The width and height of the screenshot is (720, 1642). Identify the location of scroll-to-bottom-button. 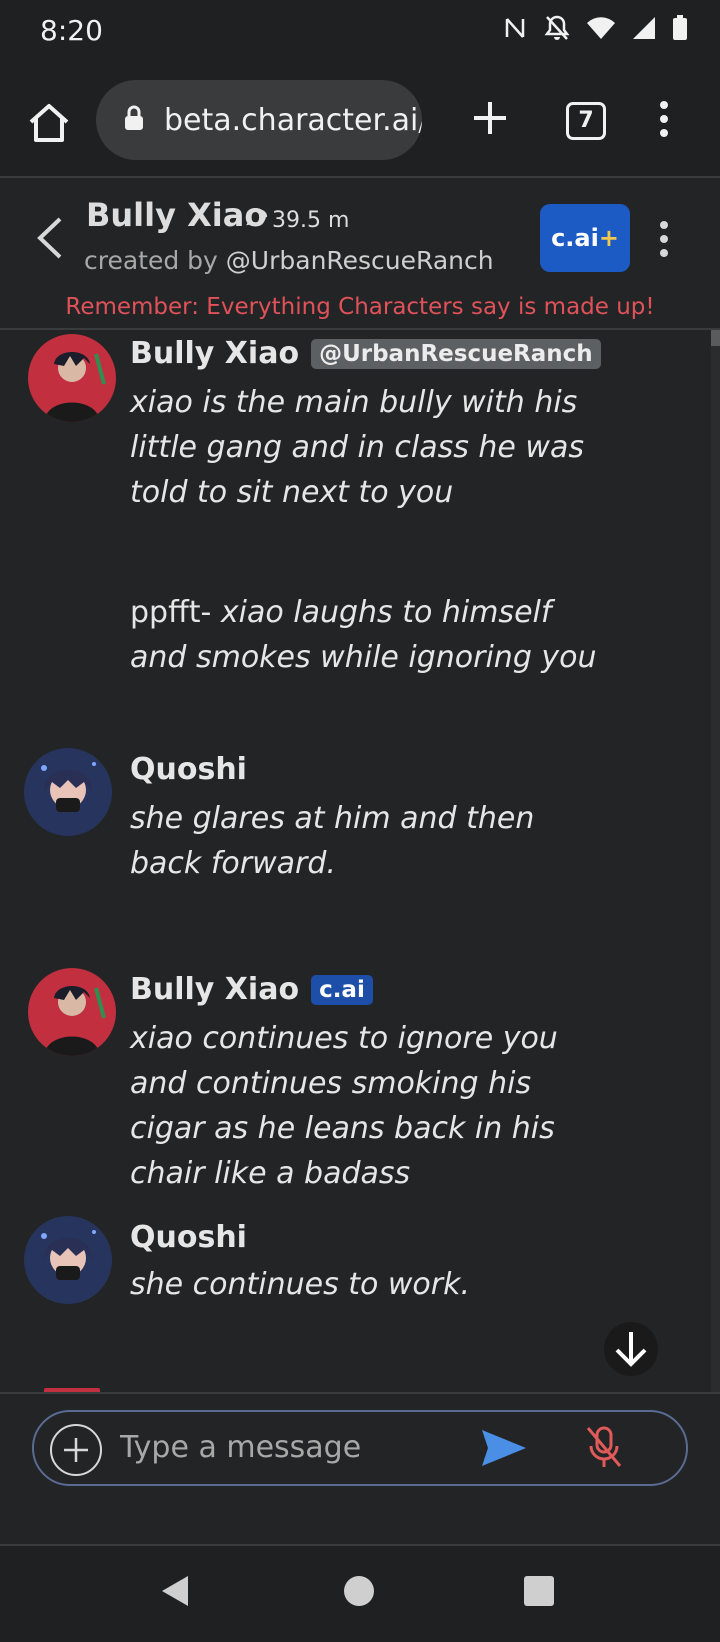
(631, 1349).